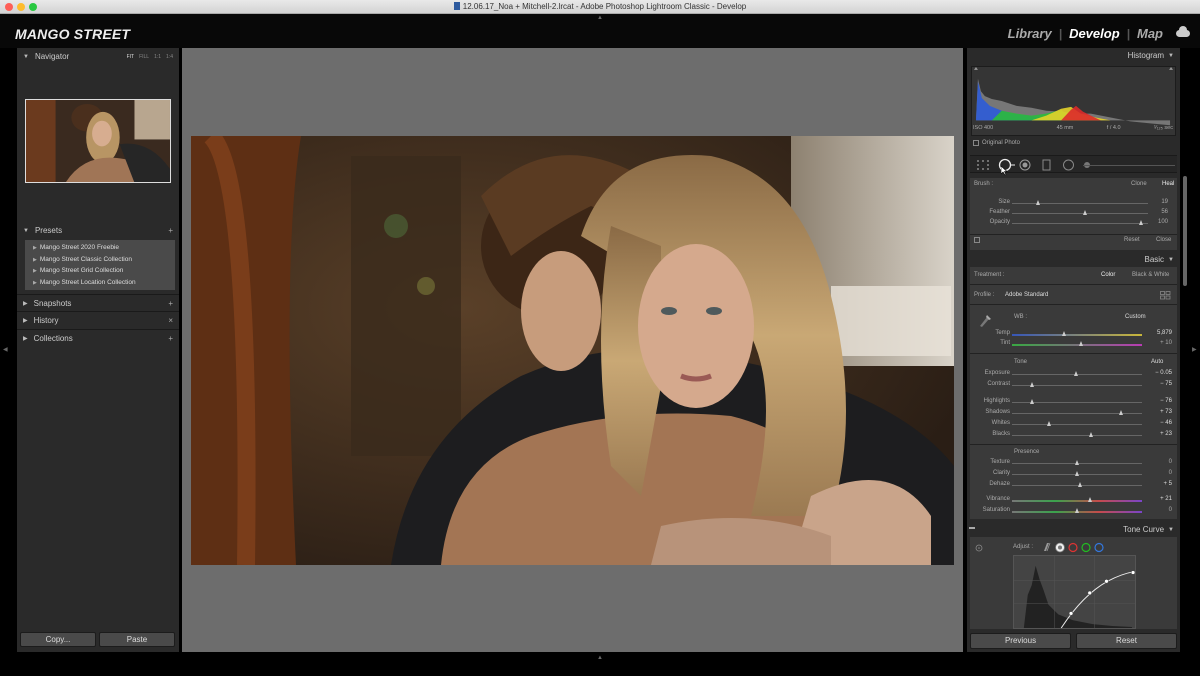 This screenshot has height=676, width=1200. Describe the element at coordinates (1159, 373) in the screenshot. I see `exposure-value: − 0.05` at that location.